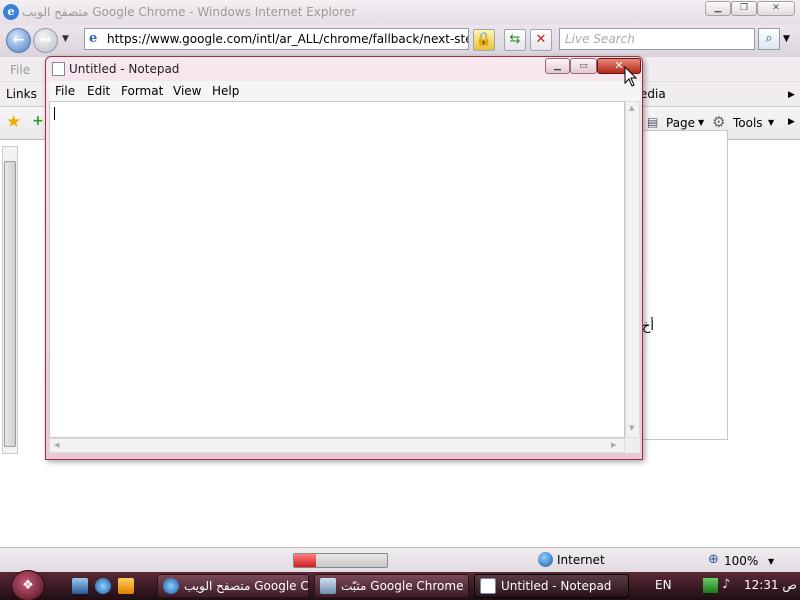 The height and width of the screenshot is (600, 800). I want to click on task-notepad: Untitled - Notepad, so click(551, 586).